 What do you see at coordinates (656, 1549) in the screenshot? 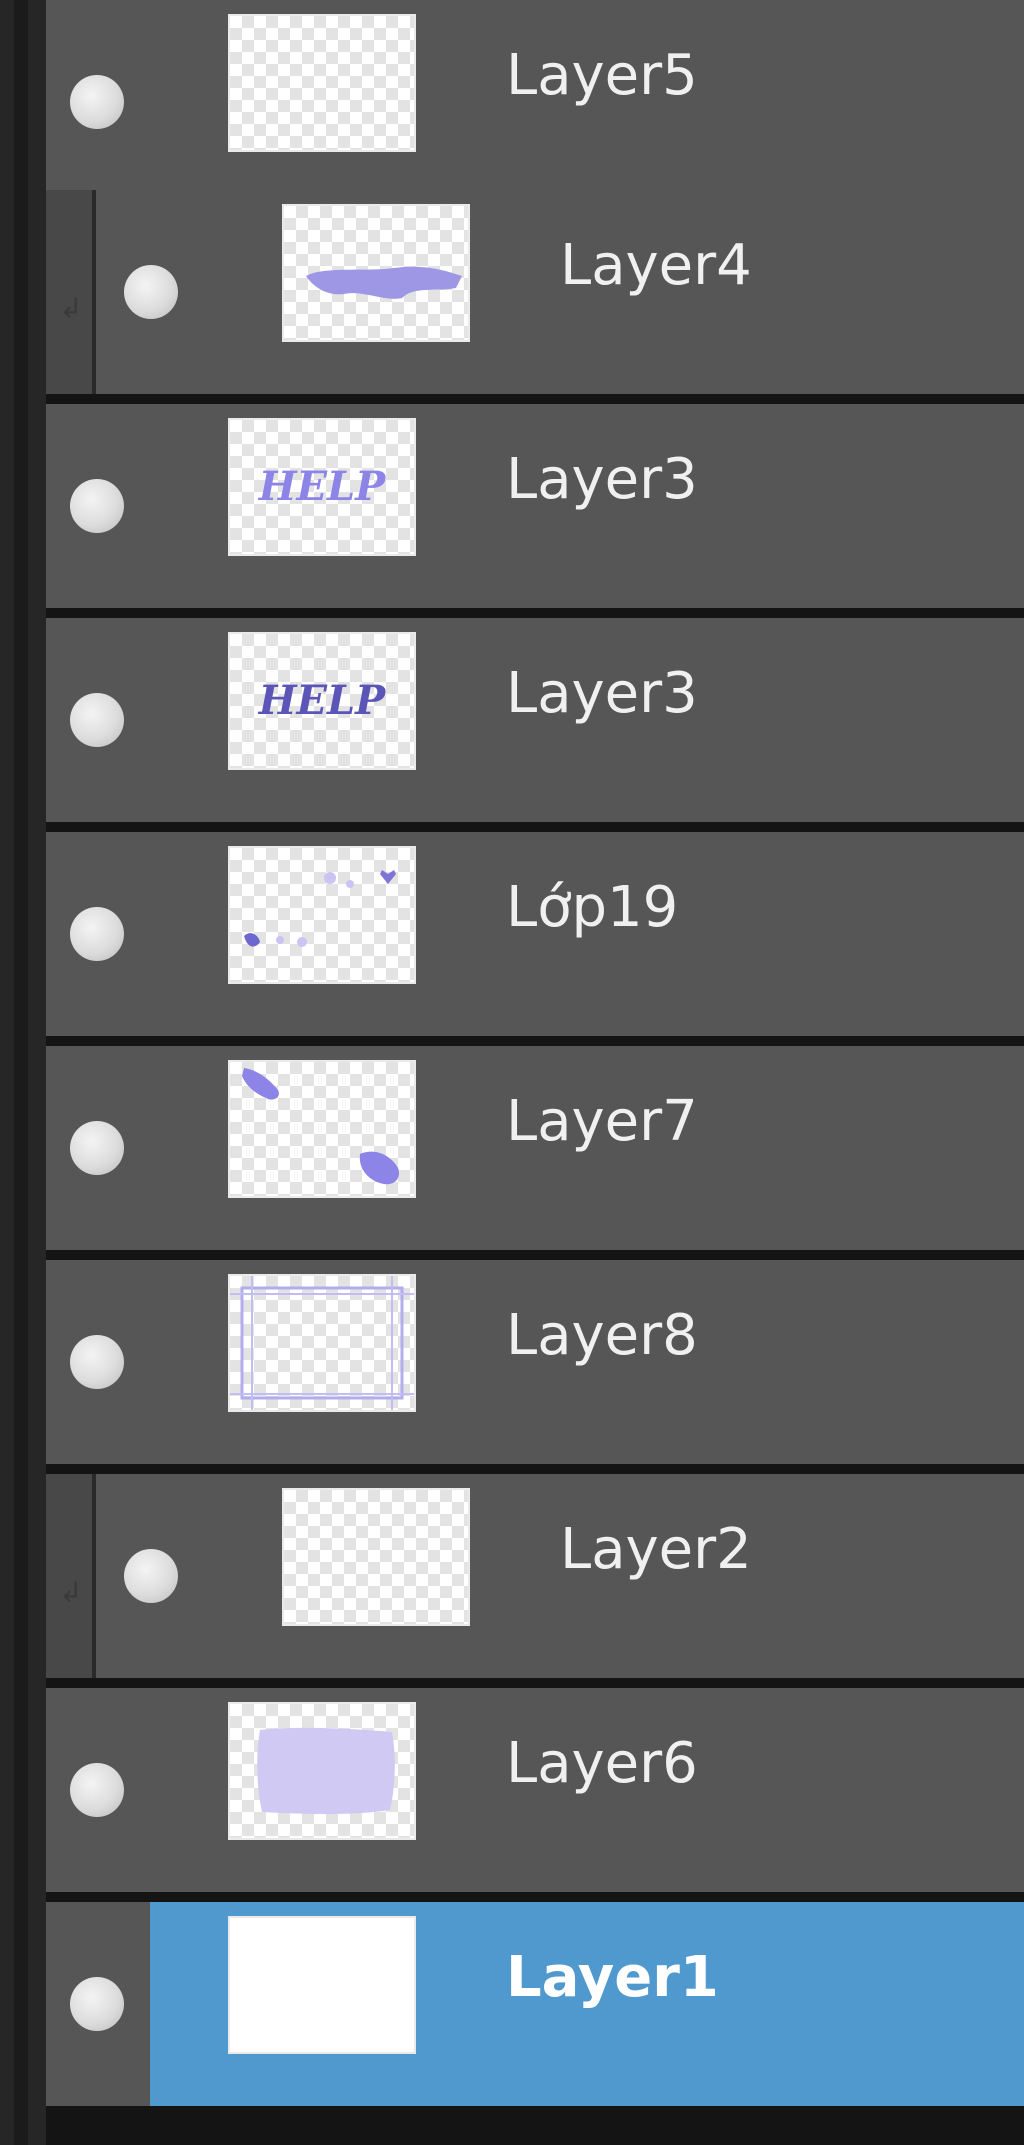
I see `layer-name: Layer2` at bounding box center [656, 1549].